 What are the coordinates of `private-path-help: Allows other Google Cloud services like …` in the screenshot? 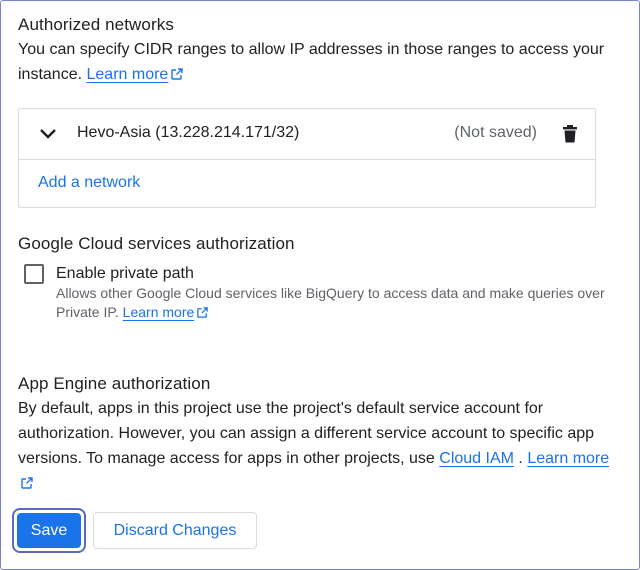 It's located at (341, 303).